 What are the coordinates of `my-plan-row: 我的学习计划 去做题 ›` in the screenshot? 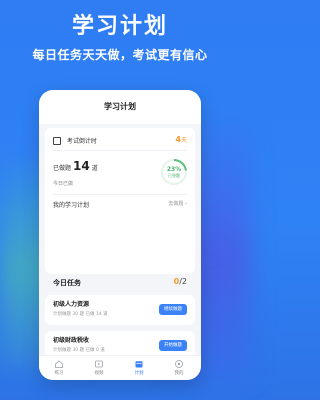 It's located at (120, 204).